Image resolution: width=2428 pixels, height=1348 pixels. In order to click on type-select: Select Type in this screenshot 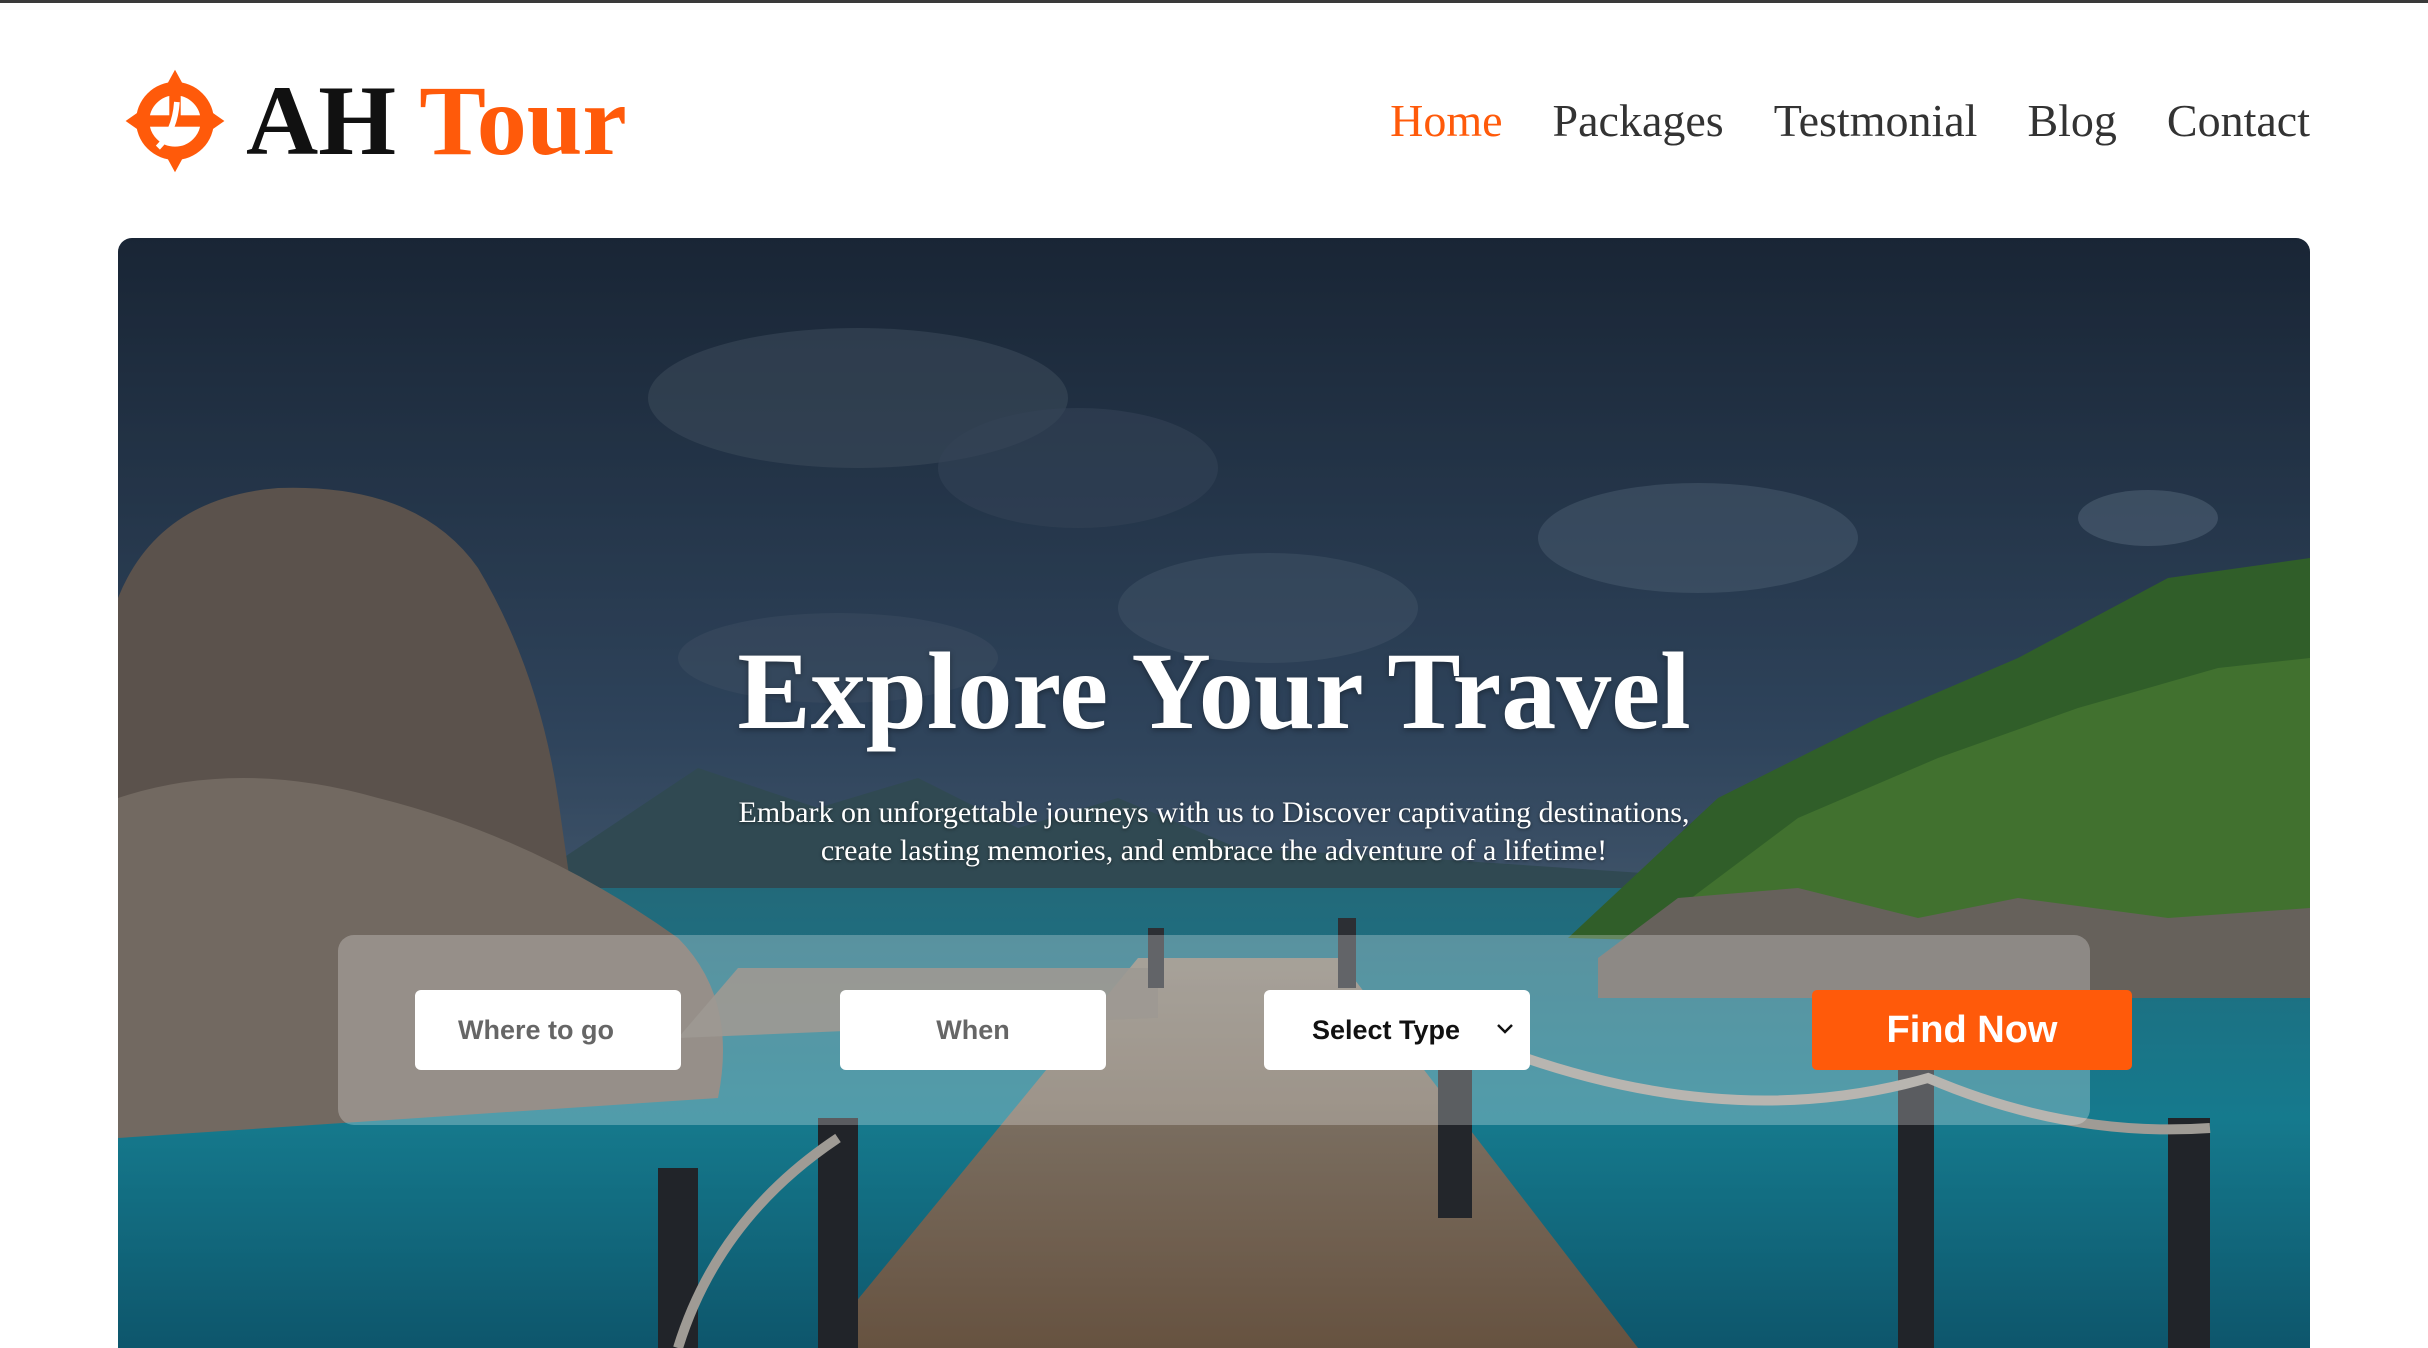, I will do `click(1397, 1030)`.